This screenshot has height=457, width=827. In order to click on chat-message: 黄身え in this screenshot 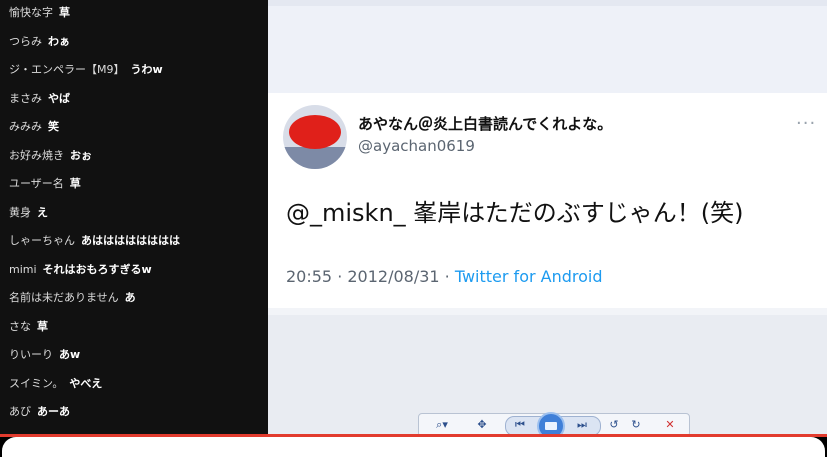, I will do `click(28, 213)`.